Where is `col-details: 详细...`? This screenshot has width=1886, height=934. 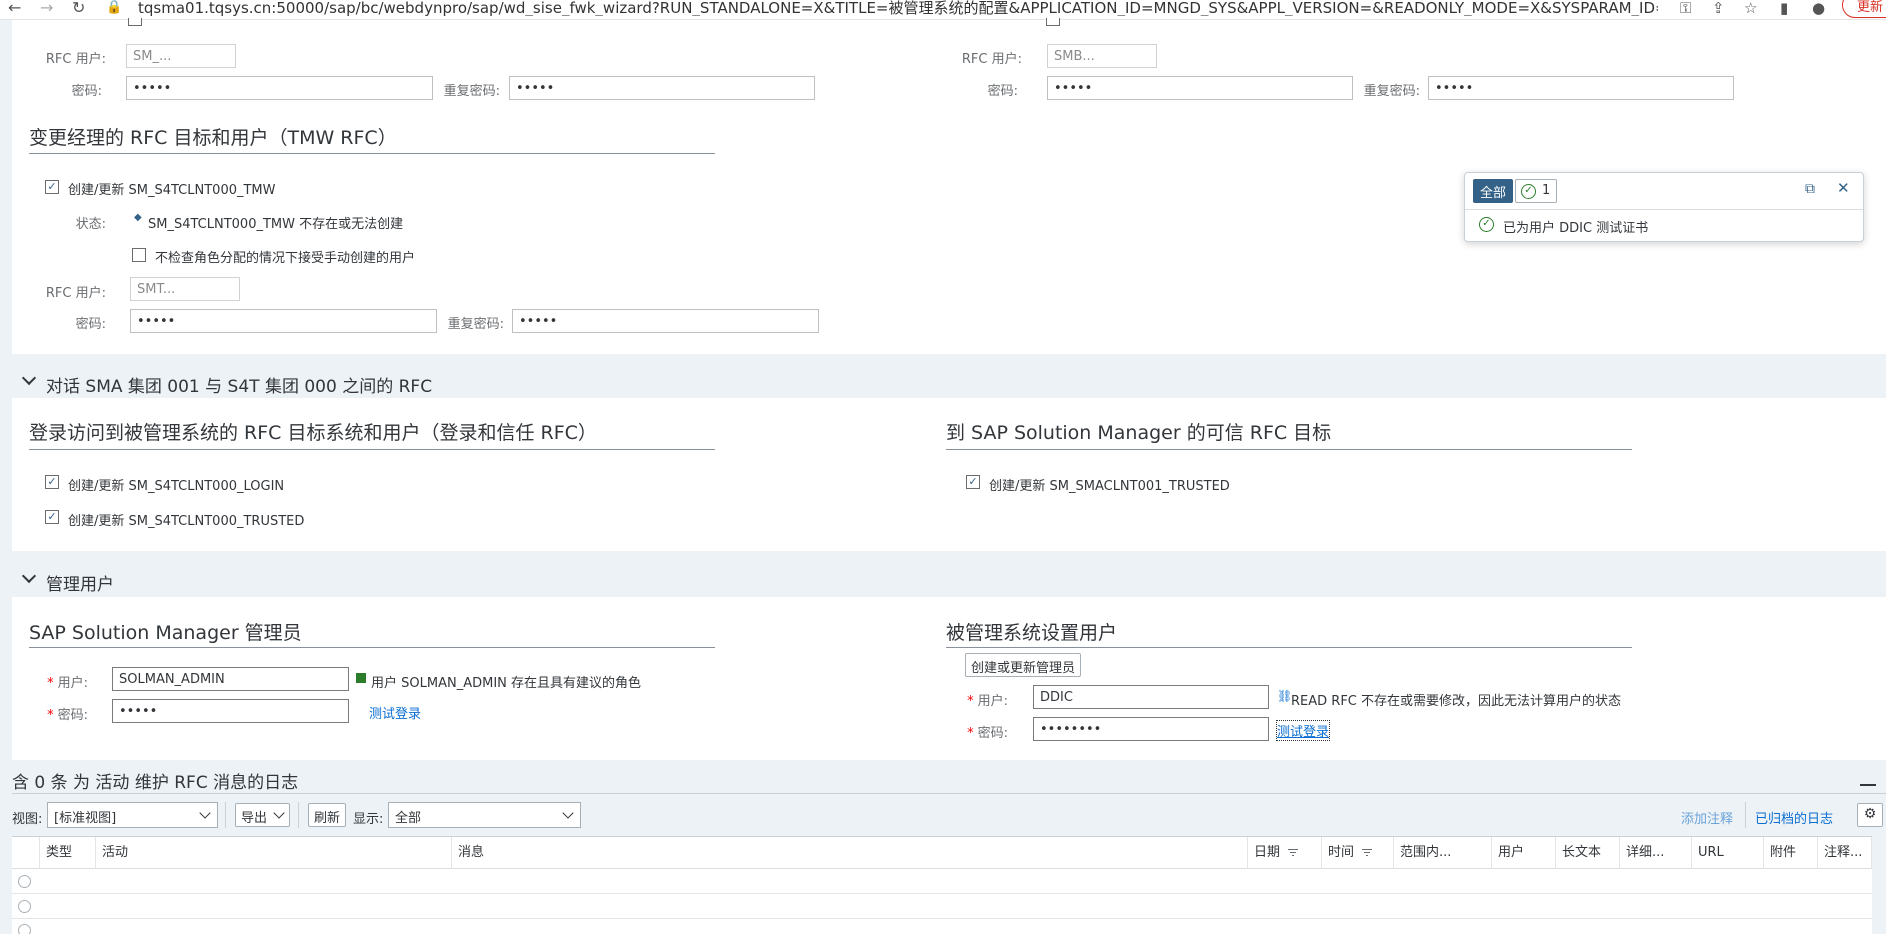 col-details: 详细... is located at coordinates (1656, 853).